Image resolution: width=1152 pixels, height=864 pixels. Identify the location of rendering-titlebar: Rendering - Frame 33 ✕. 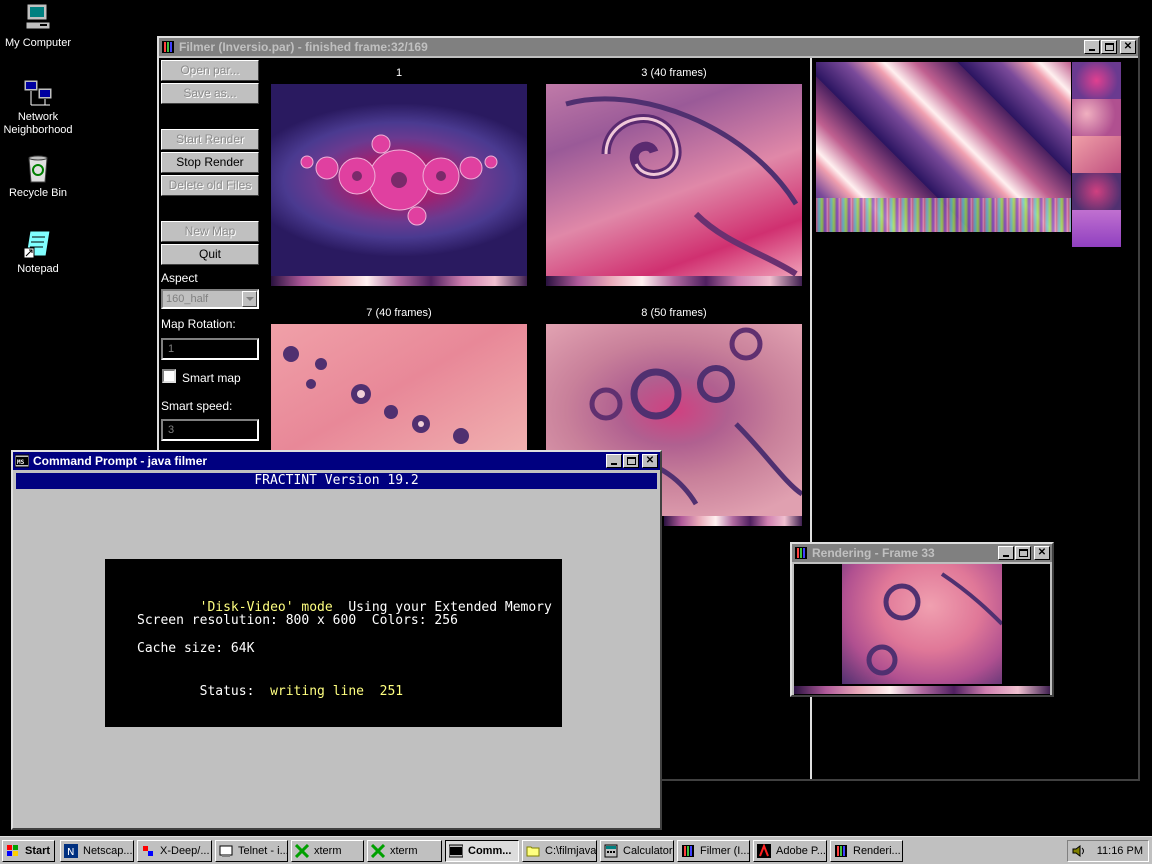
(922, 553).